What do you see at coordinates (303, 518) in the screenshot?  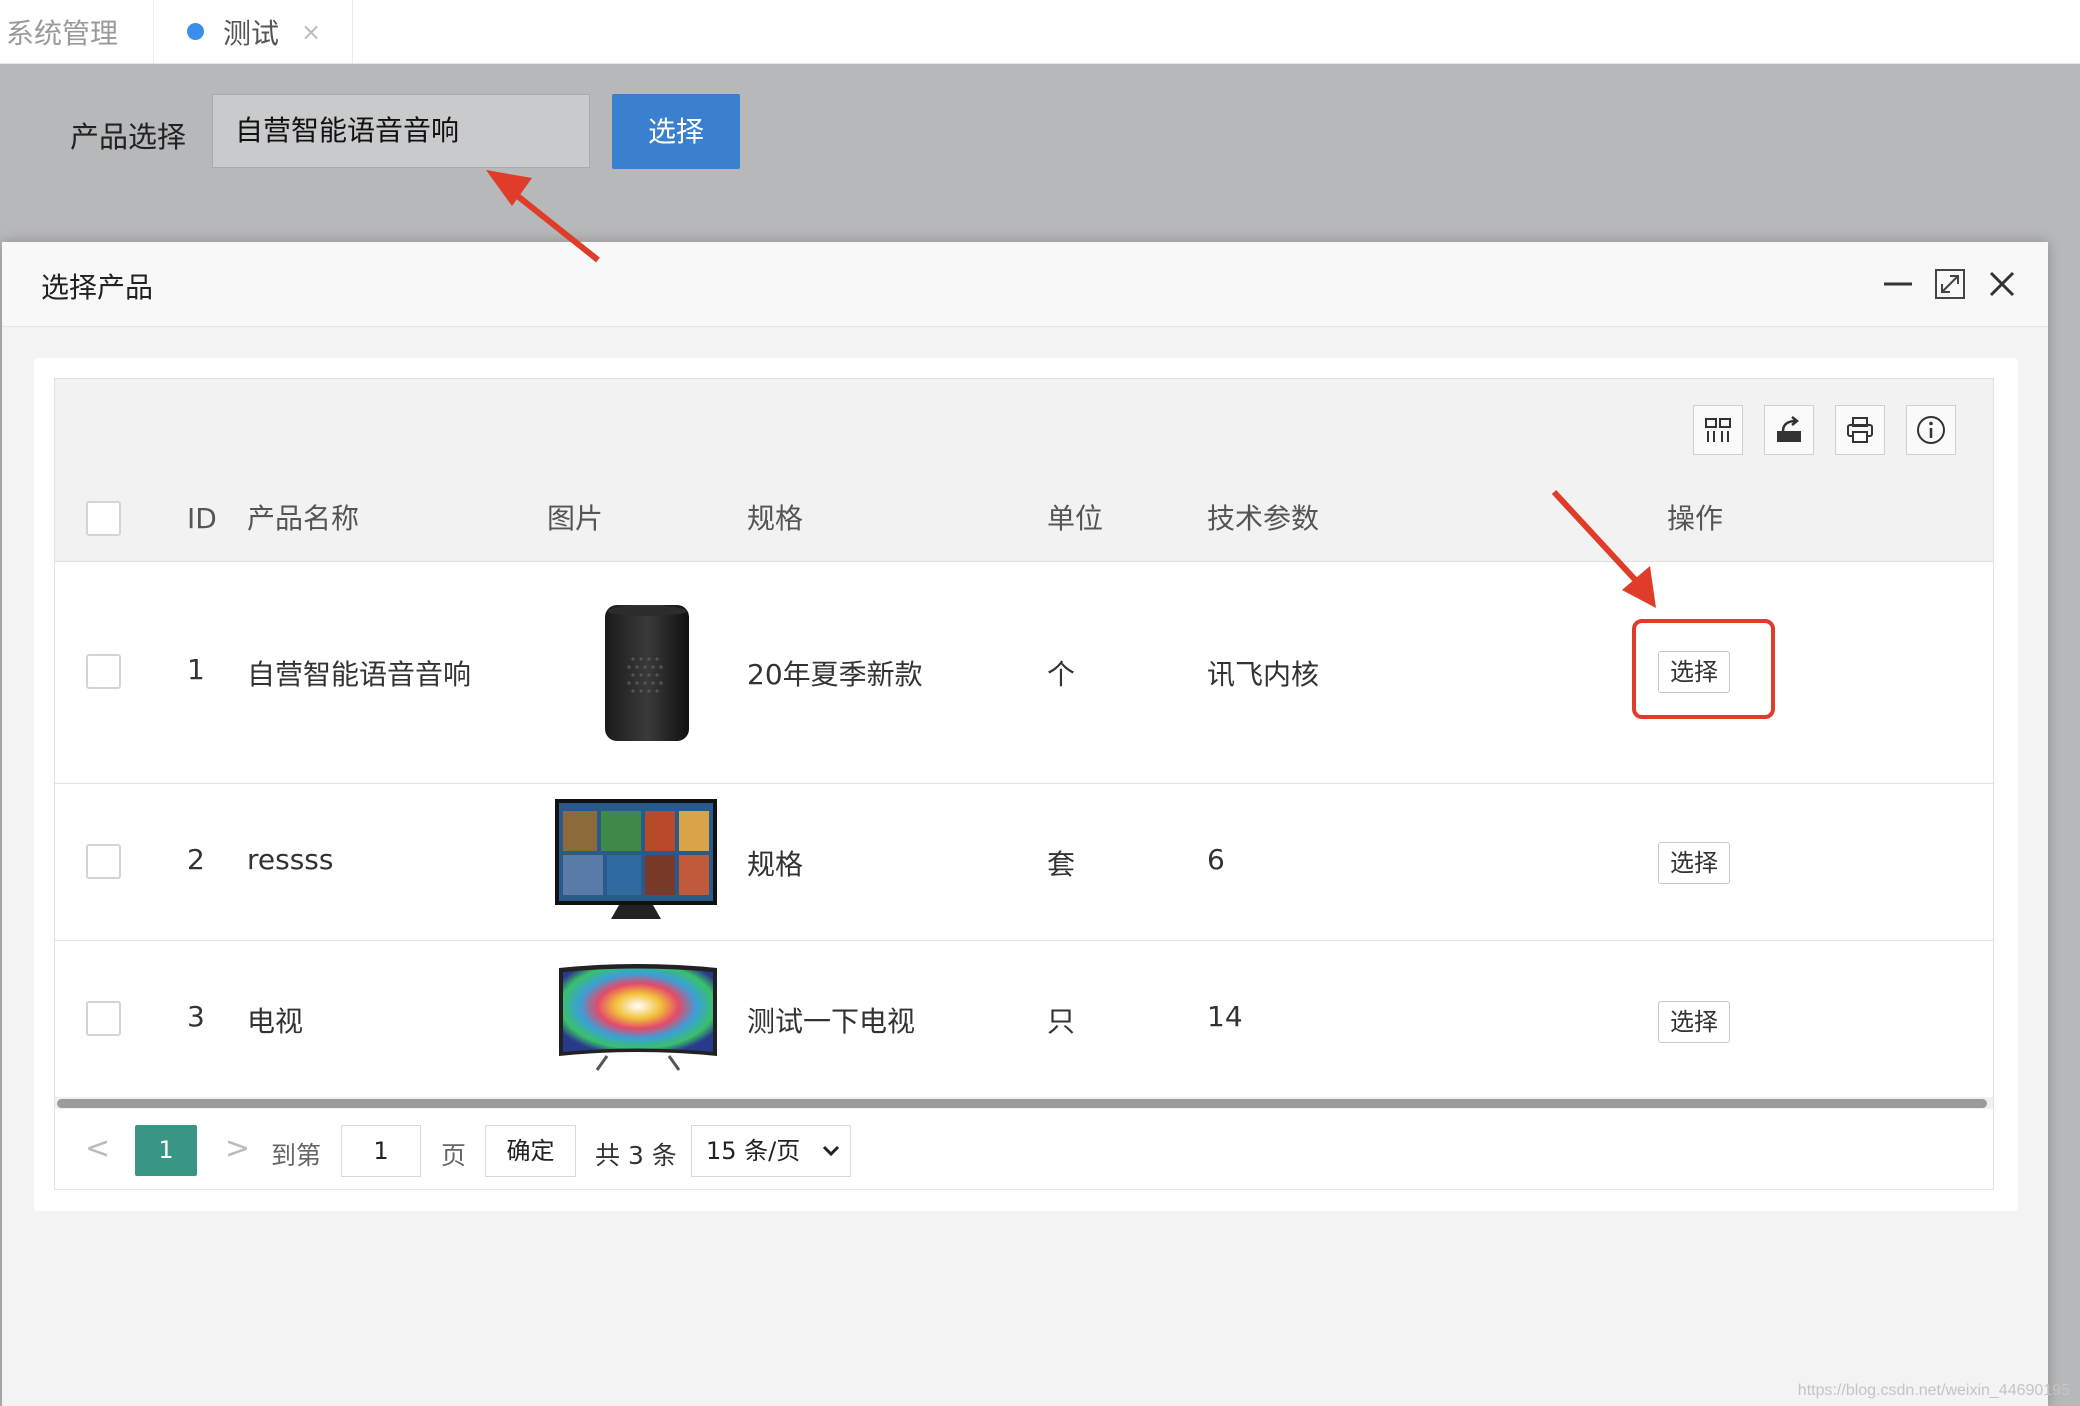 I see `col-product-name: 产品名称` at bounding box center [303, 518].